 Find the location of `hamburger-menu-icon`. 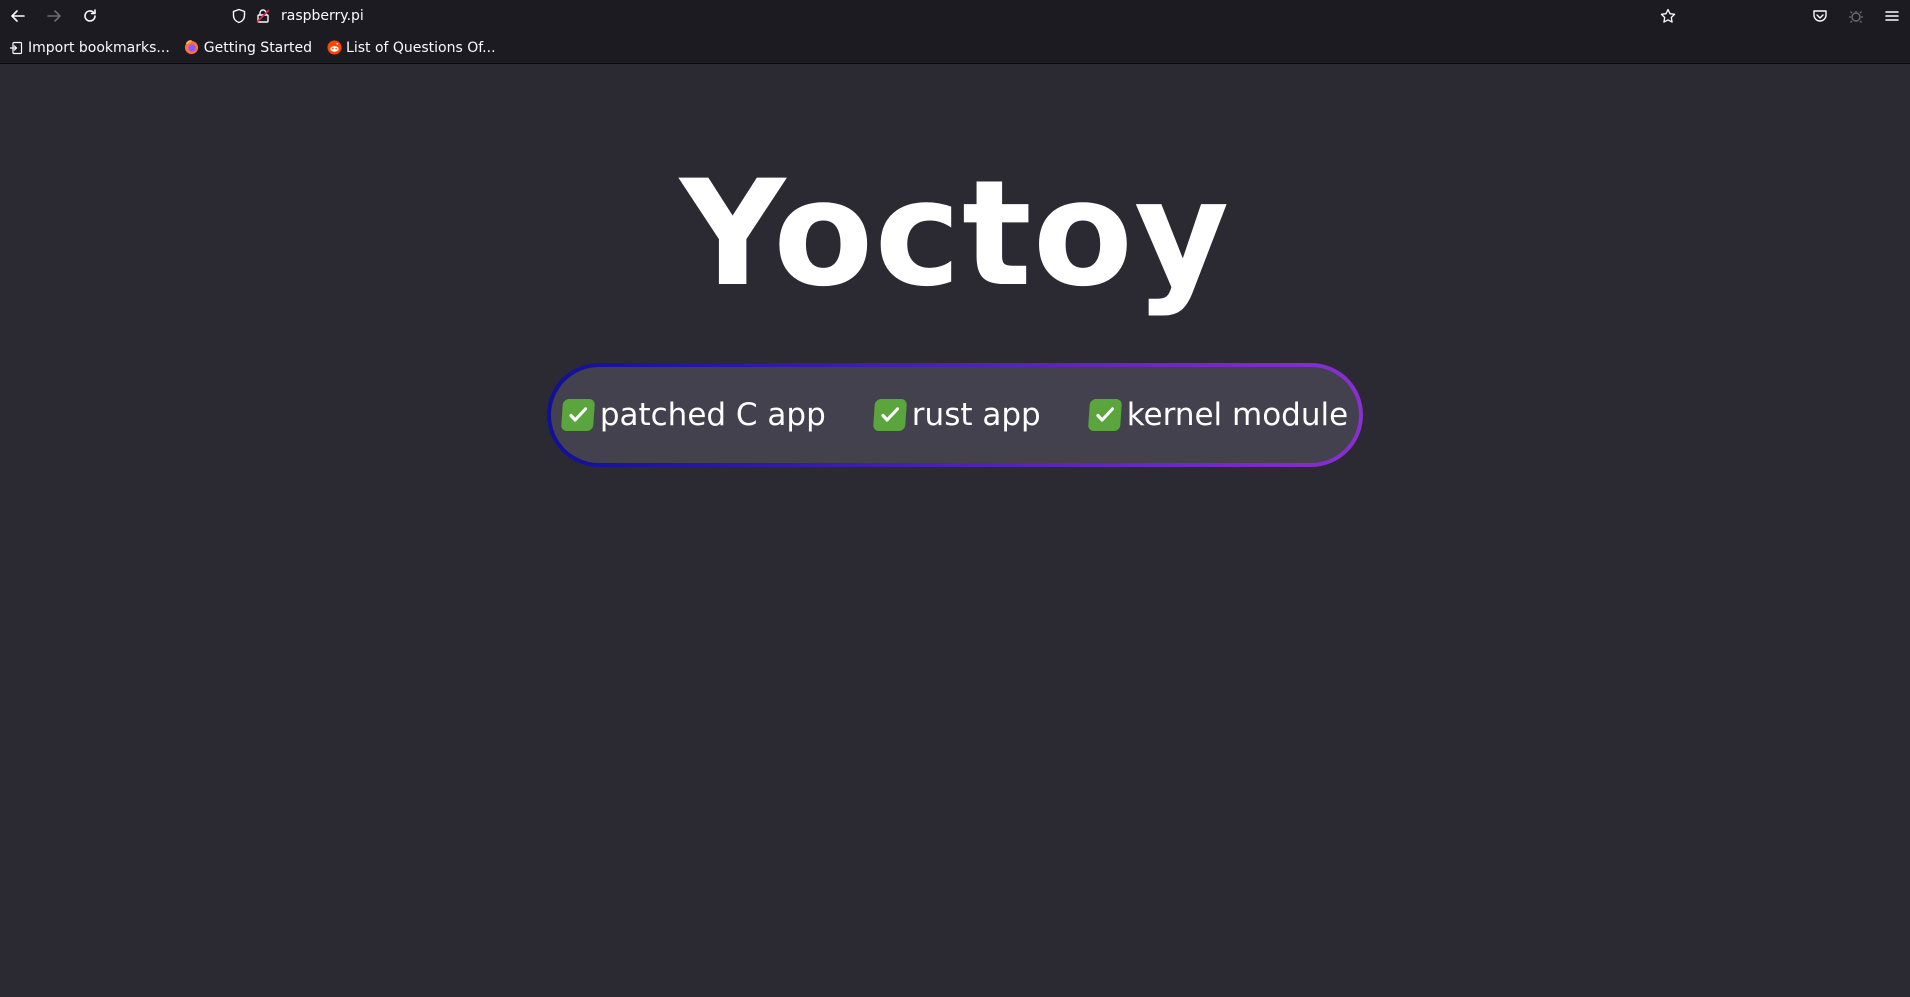

hamburger-menu-icon is located at coordinates (1892, 16).